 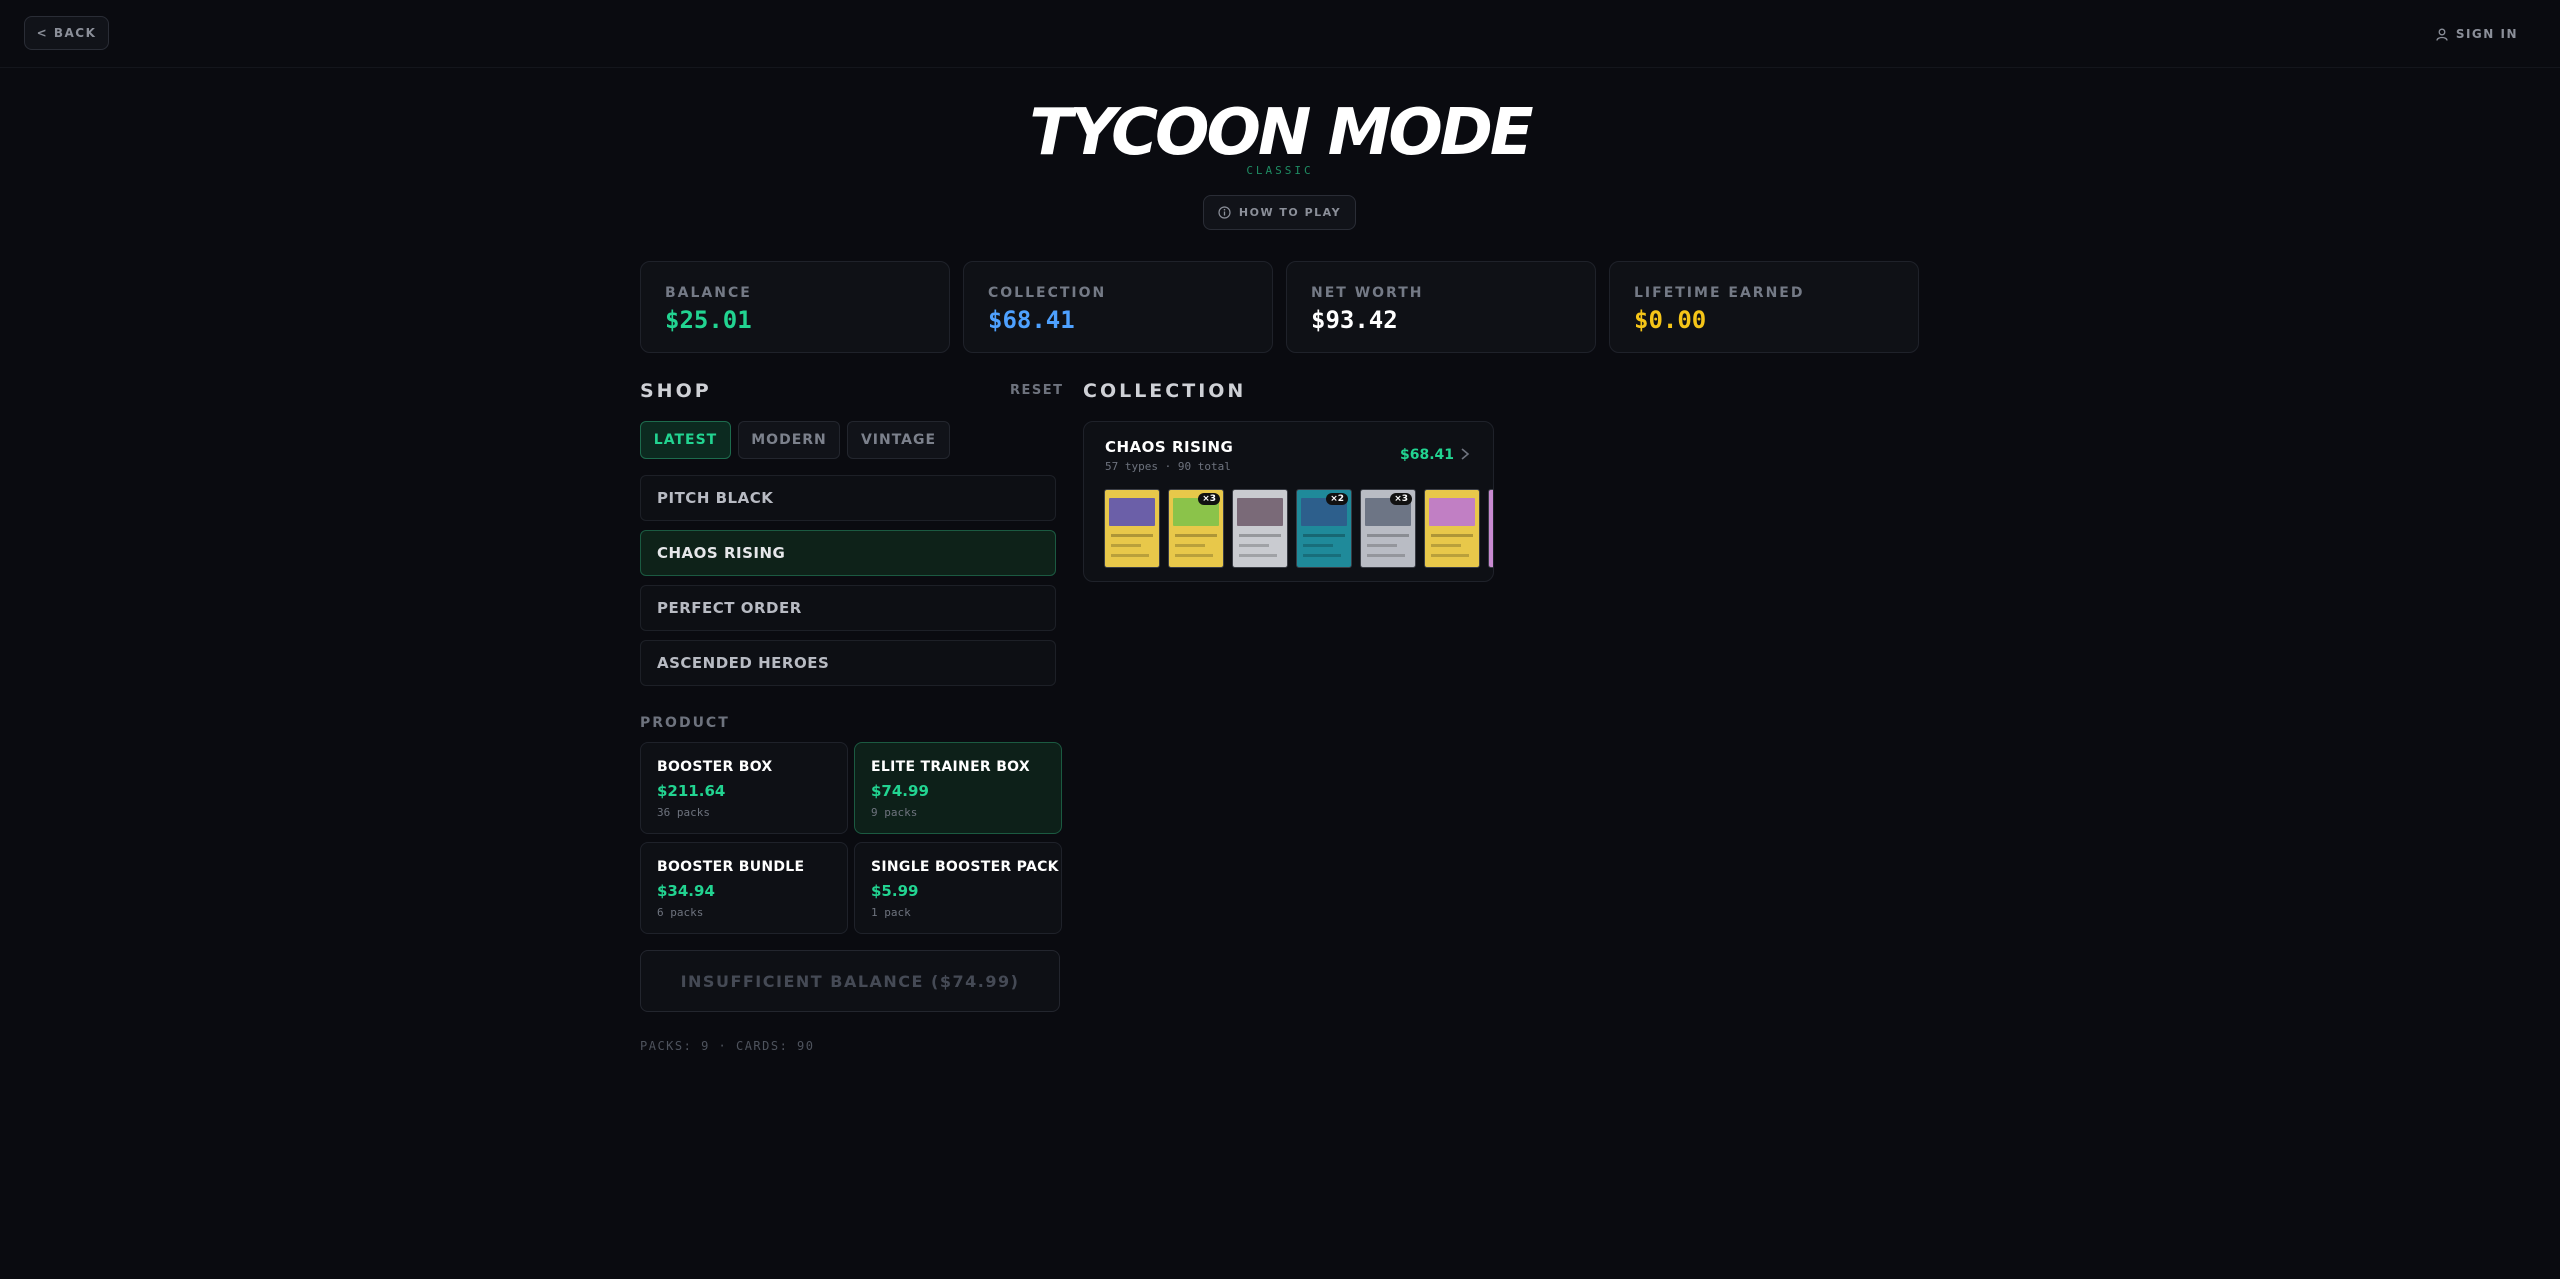 What do you see at coordinates (1441, 307) in the screenshot?
I see `stat-net-worth: NET WORTH $93.42` at bounding box center [1441, 307].